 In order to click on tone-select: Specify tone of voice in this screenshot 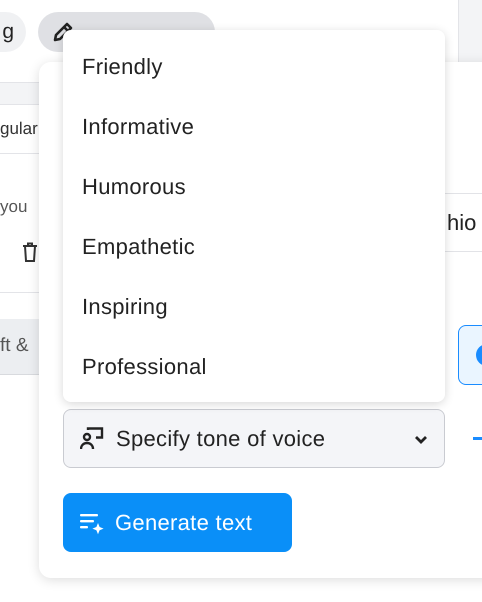, I will do `click(254, 438)`.